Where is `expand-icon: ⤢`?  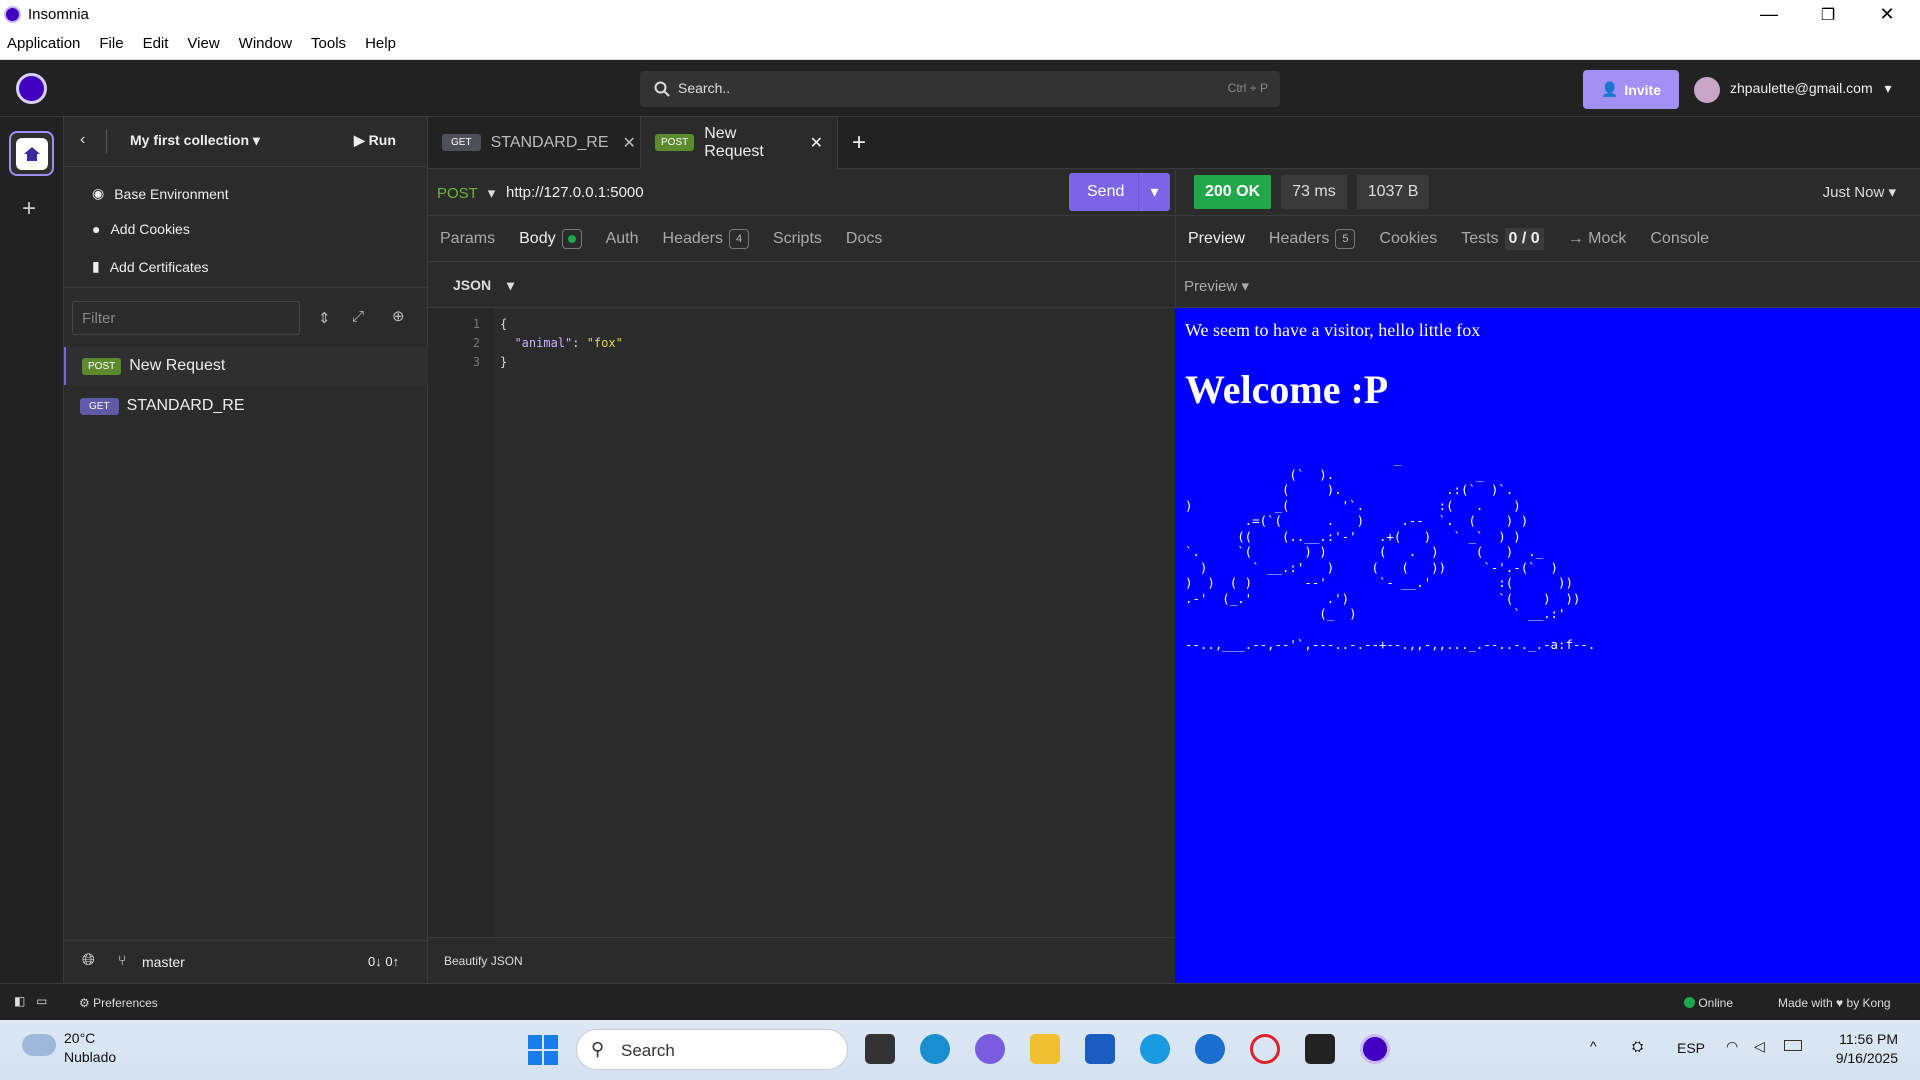 expand-icon: ⤢ is located at coordinates (358, 316).